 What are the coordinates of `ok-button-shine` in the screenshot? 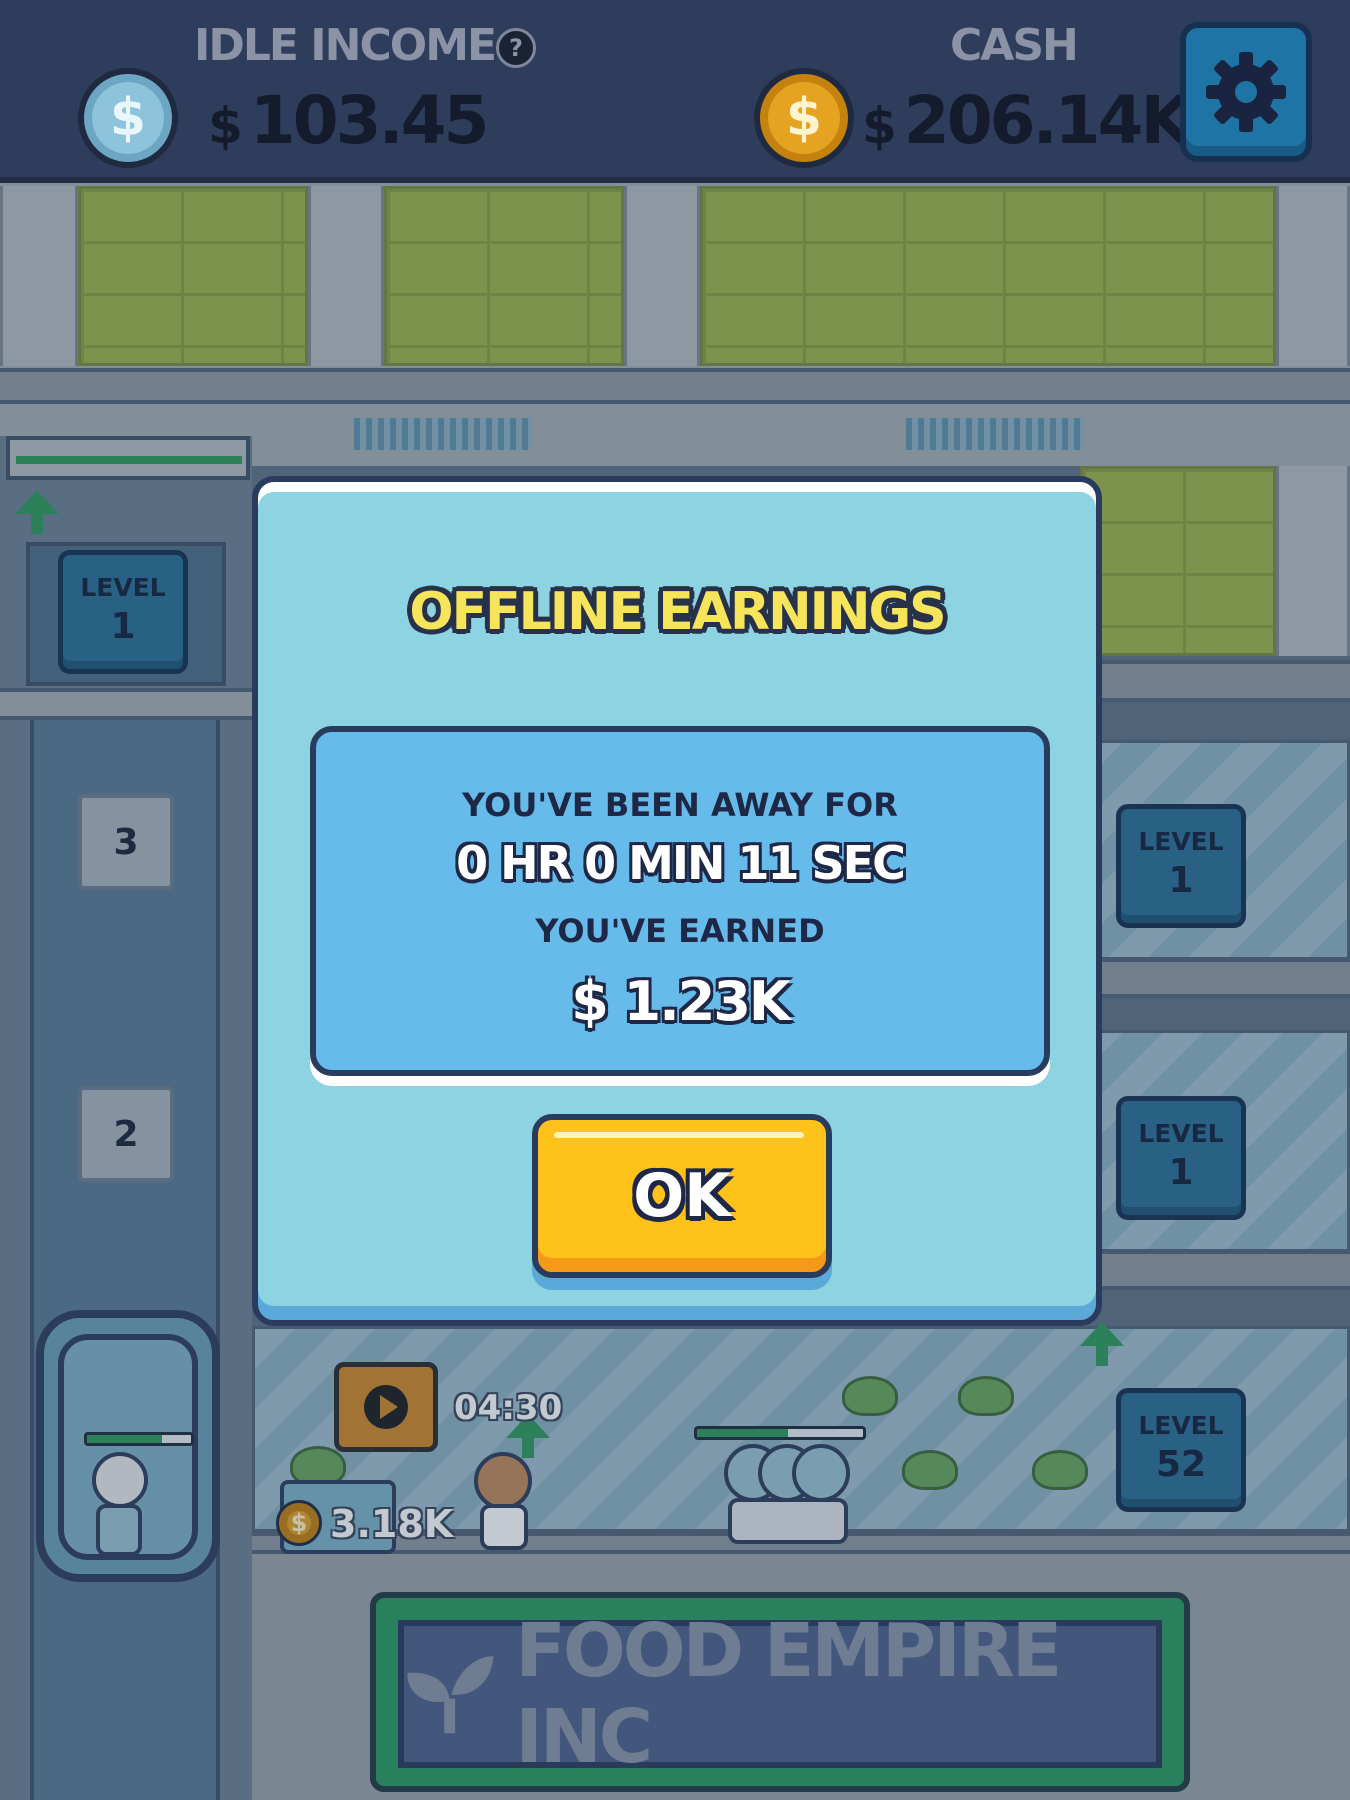 It's located at (679, 1135).